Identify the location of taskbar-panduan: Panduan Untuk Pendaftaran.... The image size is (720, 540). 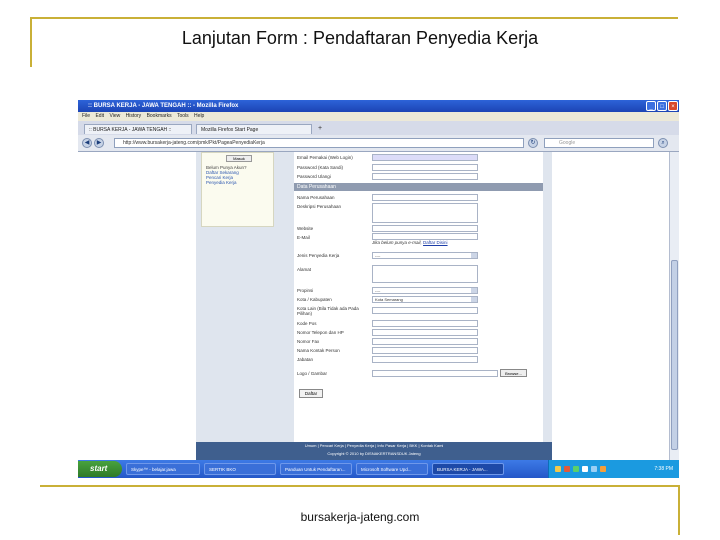
(316, 469).